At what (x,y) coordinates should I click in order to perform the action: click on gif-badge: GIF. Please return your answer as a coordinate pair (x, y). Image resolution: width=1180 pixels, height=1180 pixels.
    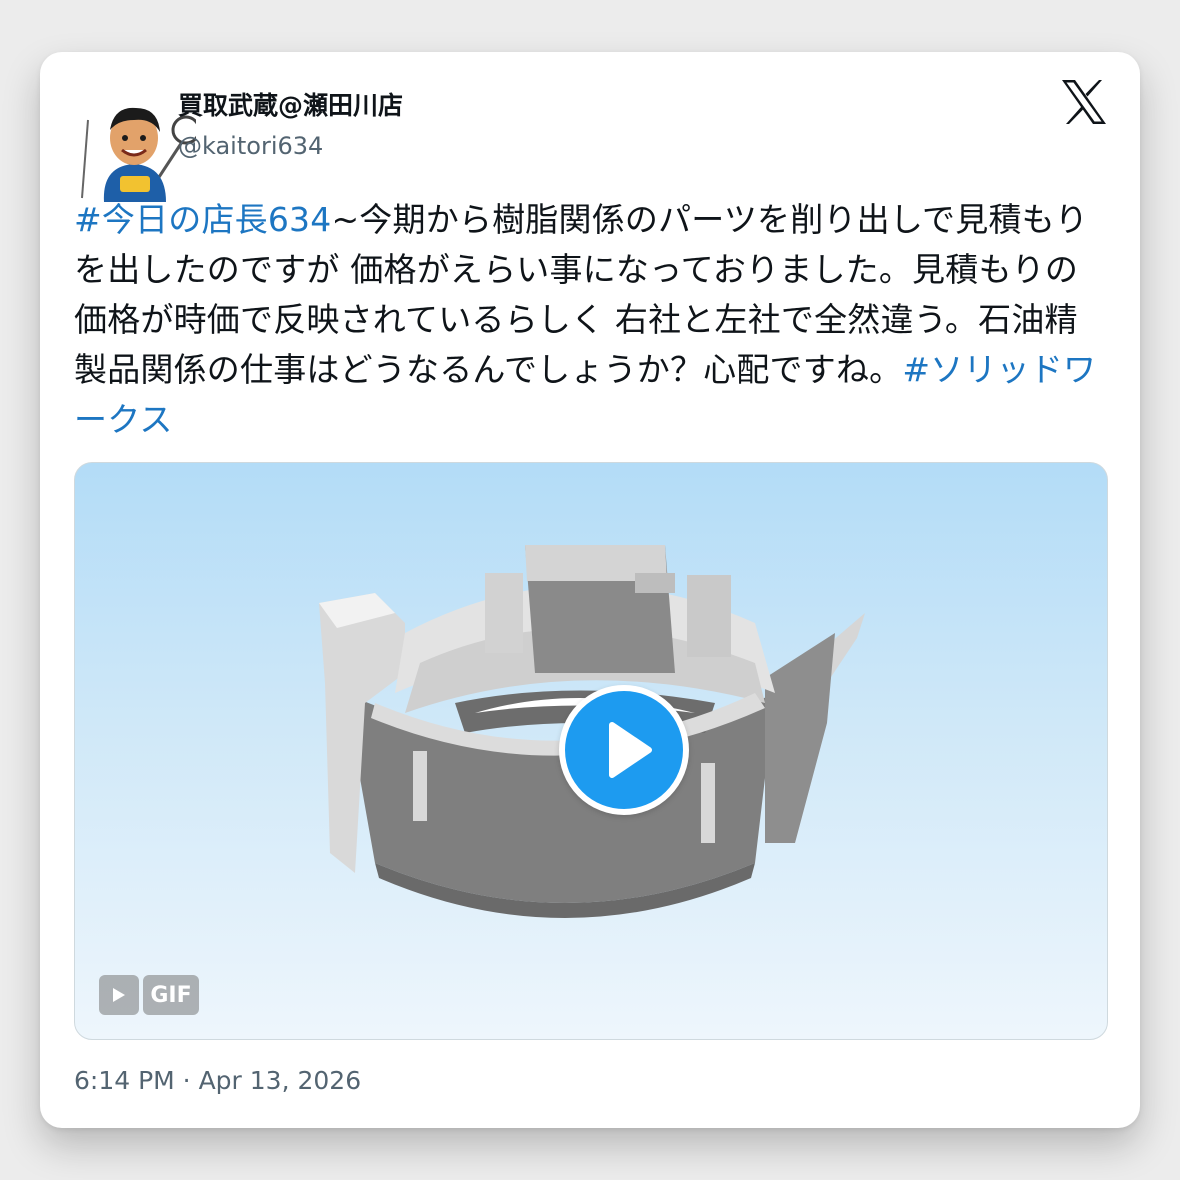
    Looking at the image, I should click on (149, 996).